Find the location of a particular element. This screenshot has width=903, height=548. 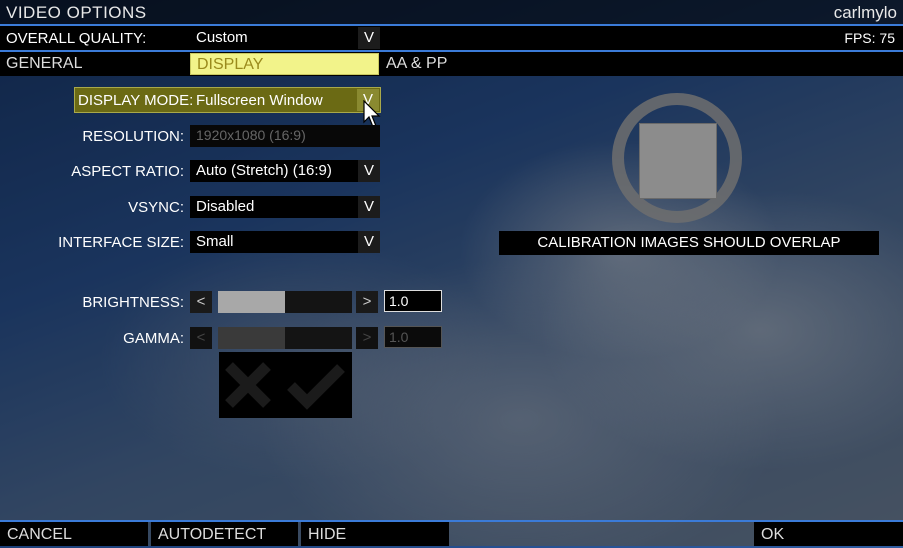

calibration-text: CALIBRATION IMAGES SHOULD OVERLAP is located at coordinates (689, 243).